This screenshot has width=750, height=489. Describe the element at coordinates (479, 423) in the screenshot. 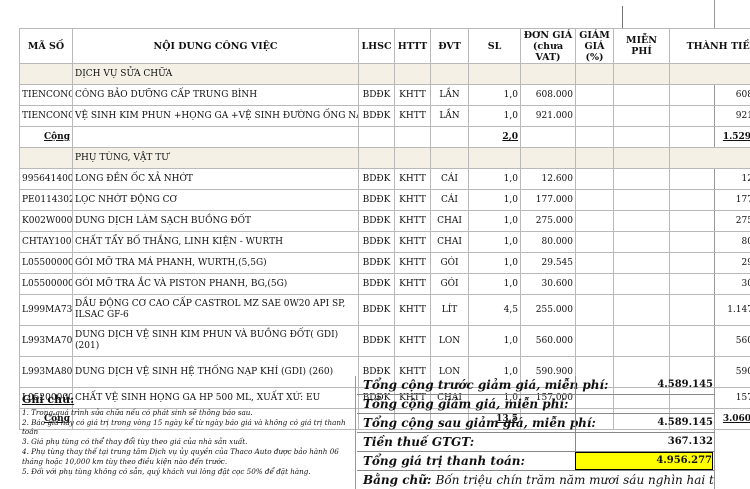

I see `summary-label: Tổng cộng sau giảm giá, miễn phí:` at that location.